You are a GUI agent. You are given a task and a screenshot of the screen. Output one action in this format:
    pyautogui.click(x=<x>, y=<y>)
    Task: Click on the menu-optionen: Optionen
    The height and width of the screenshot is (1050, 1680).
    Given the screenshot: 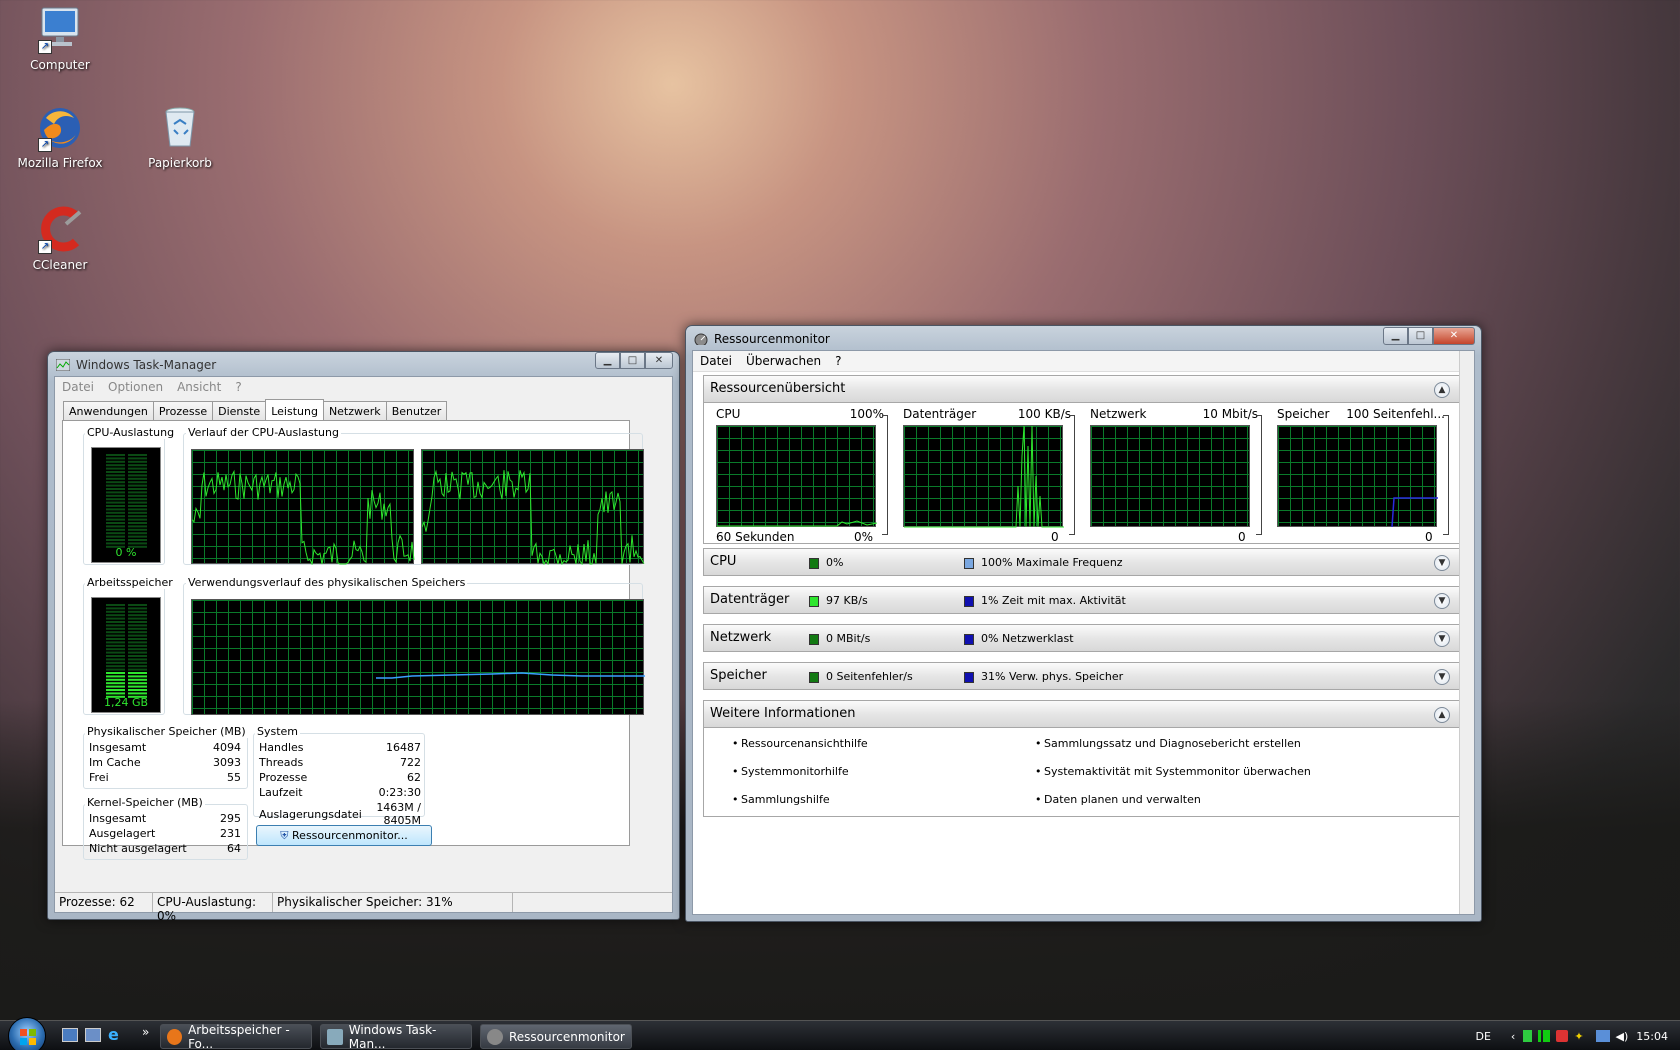 What is the action you would take?
    pyautogui.click(x=135, y=387)
    